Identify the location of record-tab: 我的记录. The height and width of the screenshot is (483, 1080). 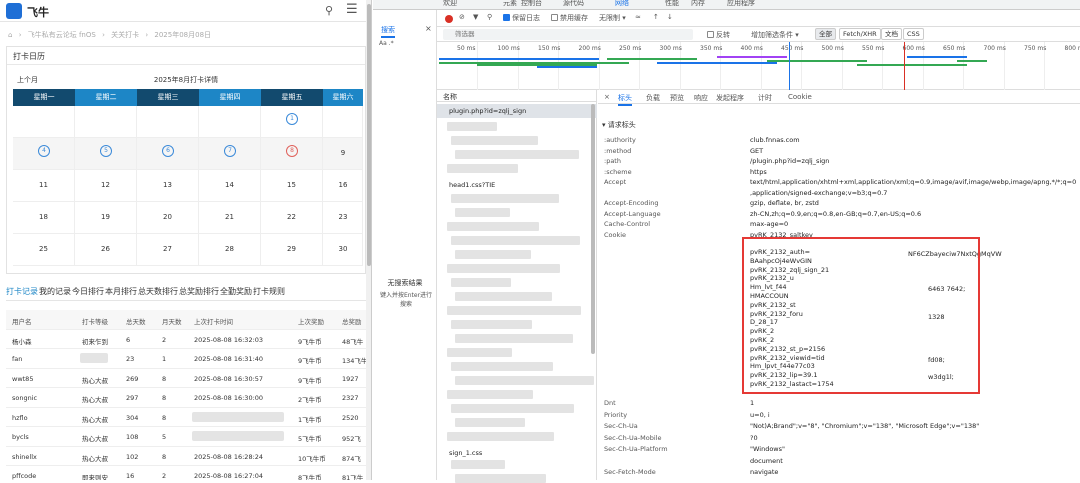
(55, 291).